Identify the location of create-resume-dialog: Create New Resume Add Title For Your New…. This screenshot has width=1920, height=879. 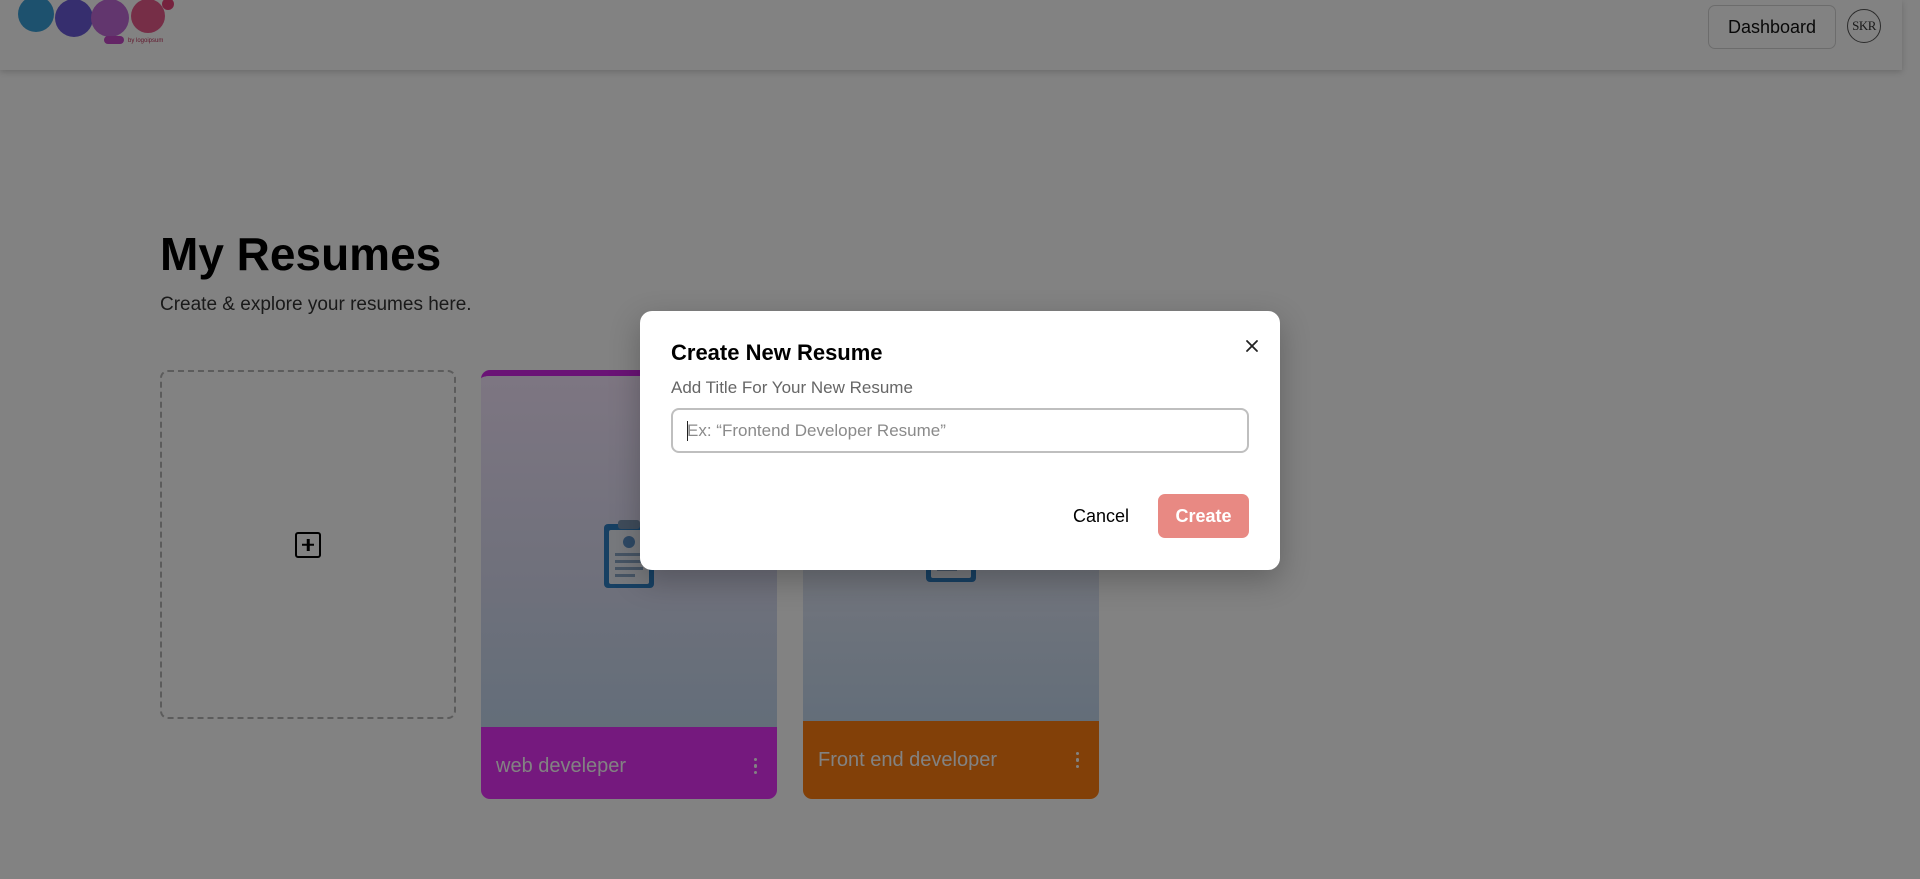
(960, 440).